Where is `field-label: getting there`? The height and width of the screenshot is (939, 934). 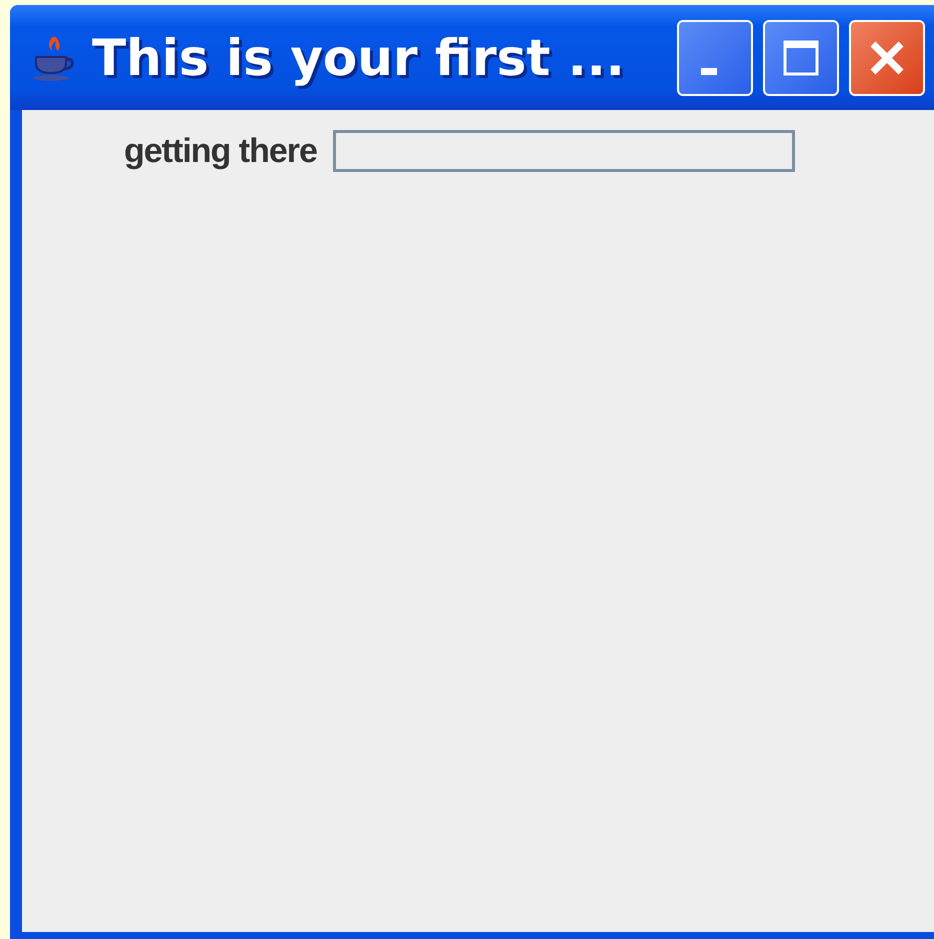
field-label: getting there is located at coordinates (220, 151).